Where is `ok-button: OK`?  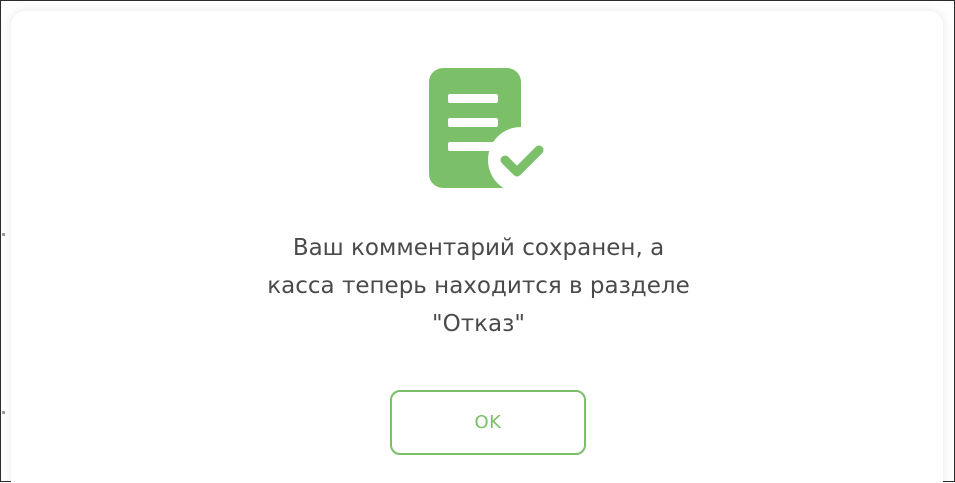 ok-button: OK is located at coordinates (488, 422).